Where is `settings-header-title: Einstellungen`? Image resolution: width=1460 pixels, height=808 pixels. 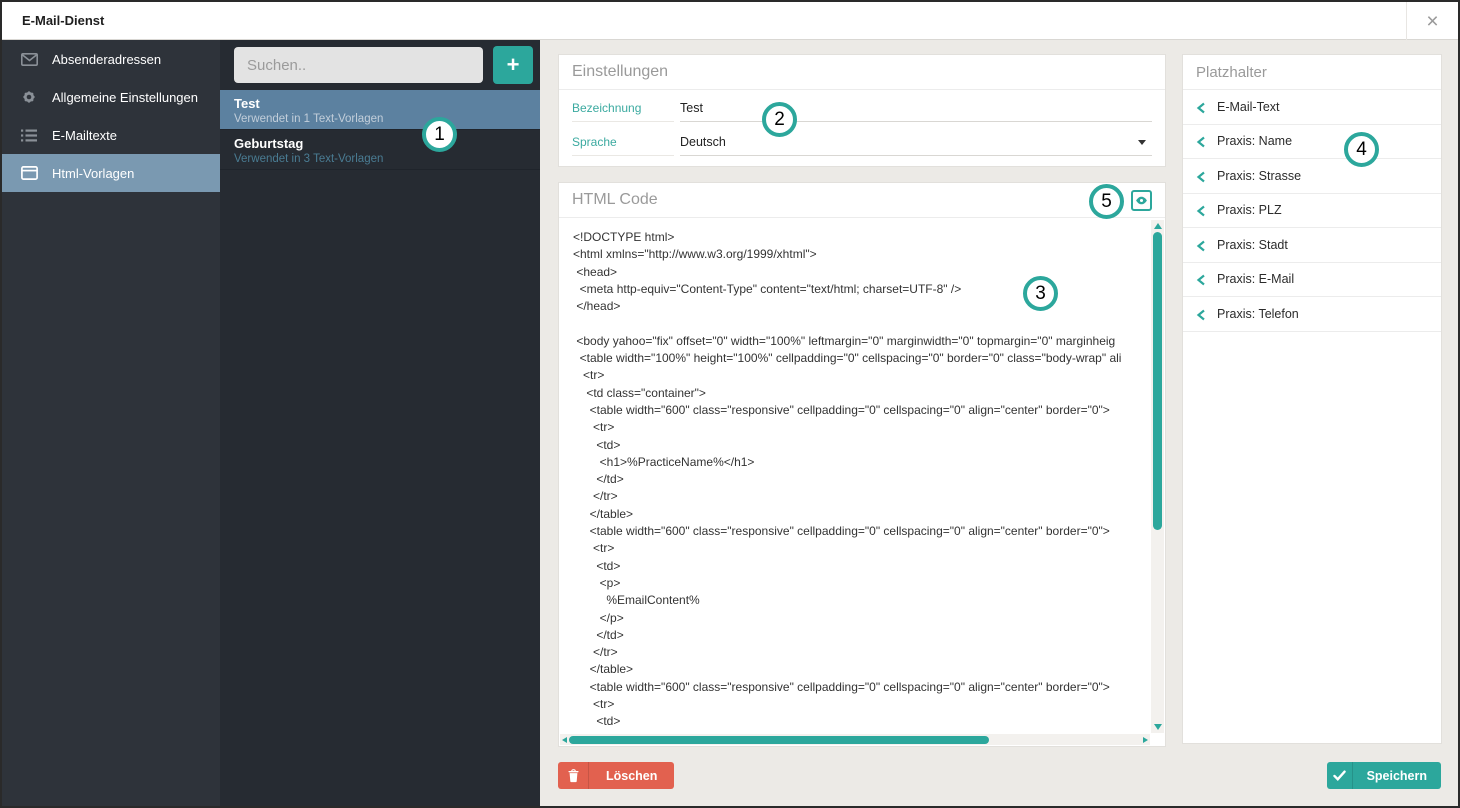 settings-header-title: Einstellungen is located at coordinates (620, 71).